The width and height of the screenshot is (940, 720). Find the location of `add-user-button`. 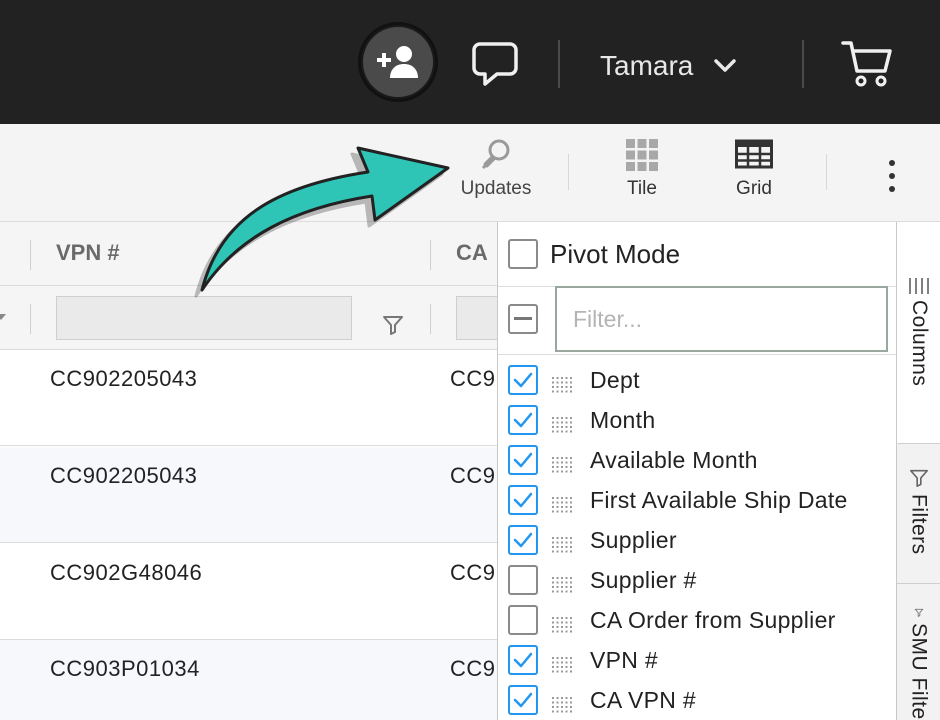

add-user-button is located at coordinates (398, 62).